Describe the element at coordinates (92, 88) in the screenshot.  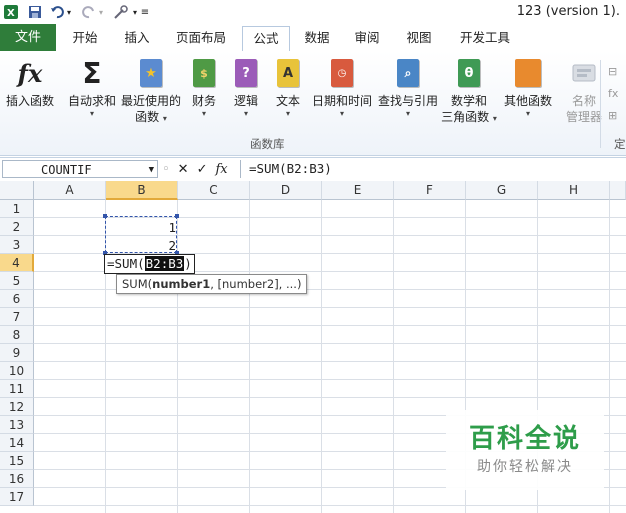
I see `autosum-button: Σ 自动求和 ▾` at that location.